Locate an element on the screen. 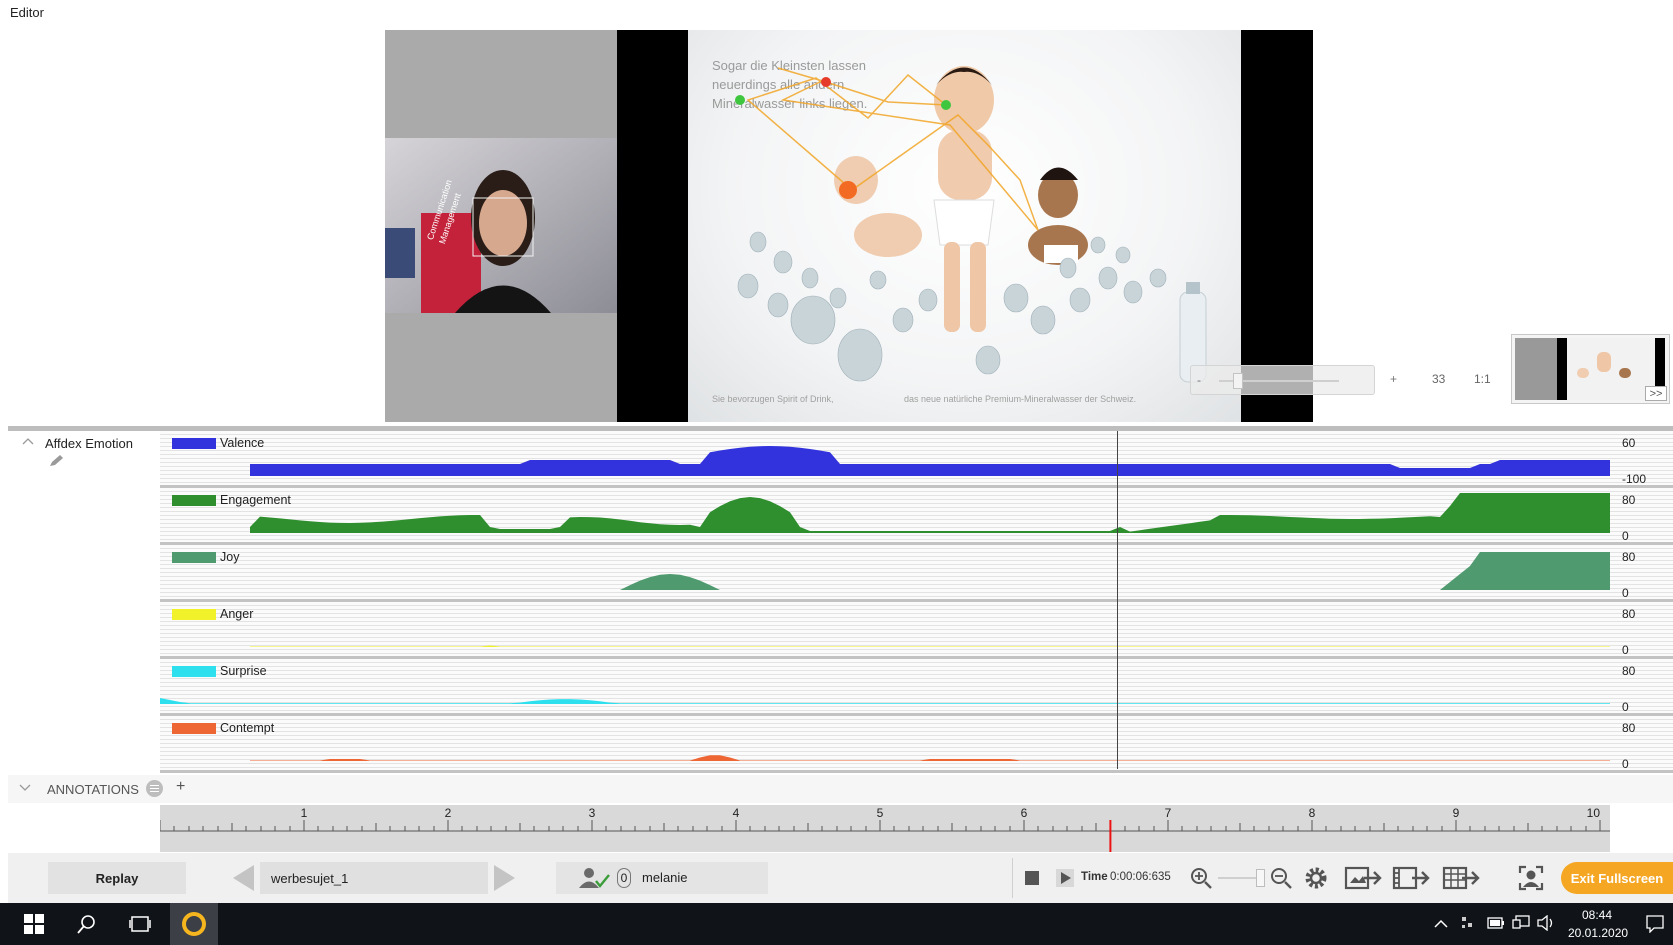  windows-start-icon is located at coordinates (34, 924).